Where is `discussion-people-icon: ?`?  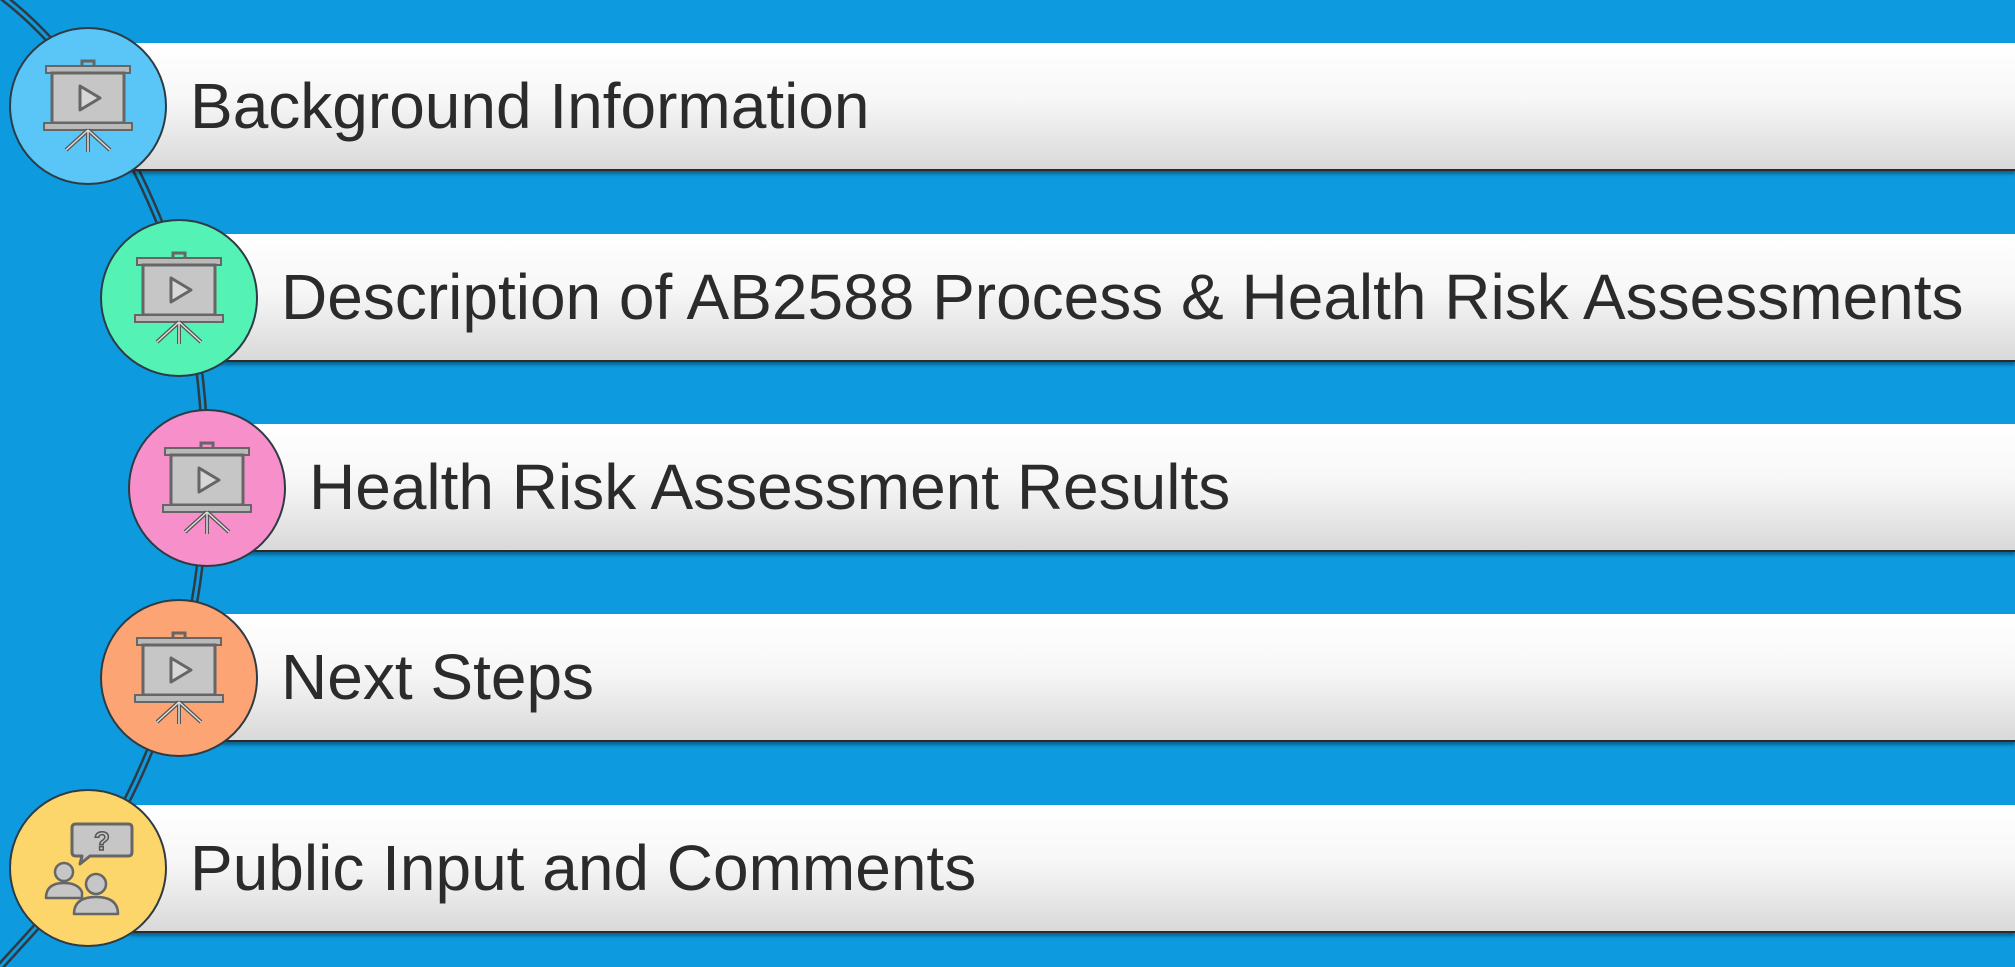 discussion-people-icon: ? is located at coordinates (89, 869).